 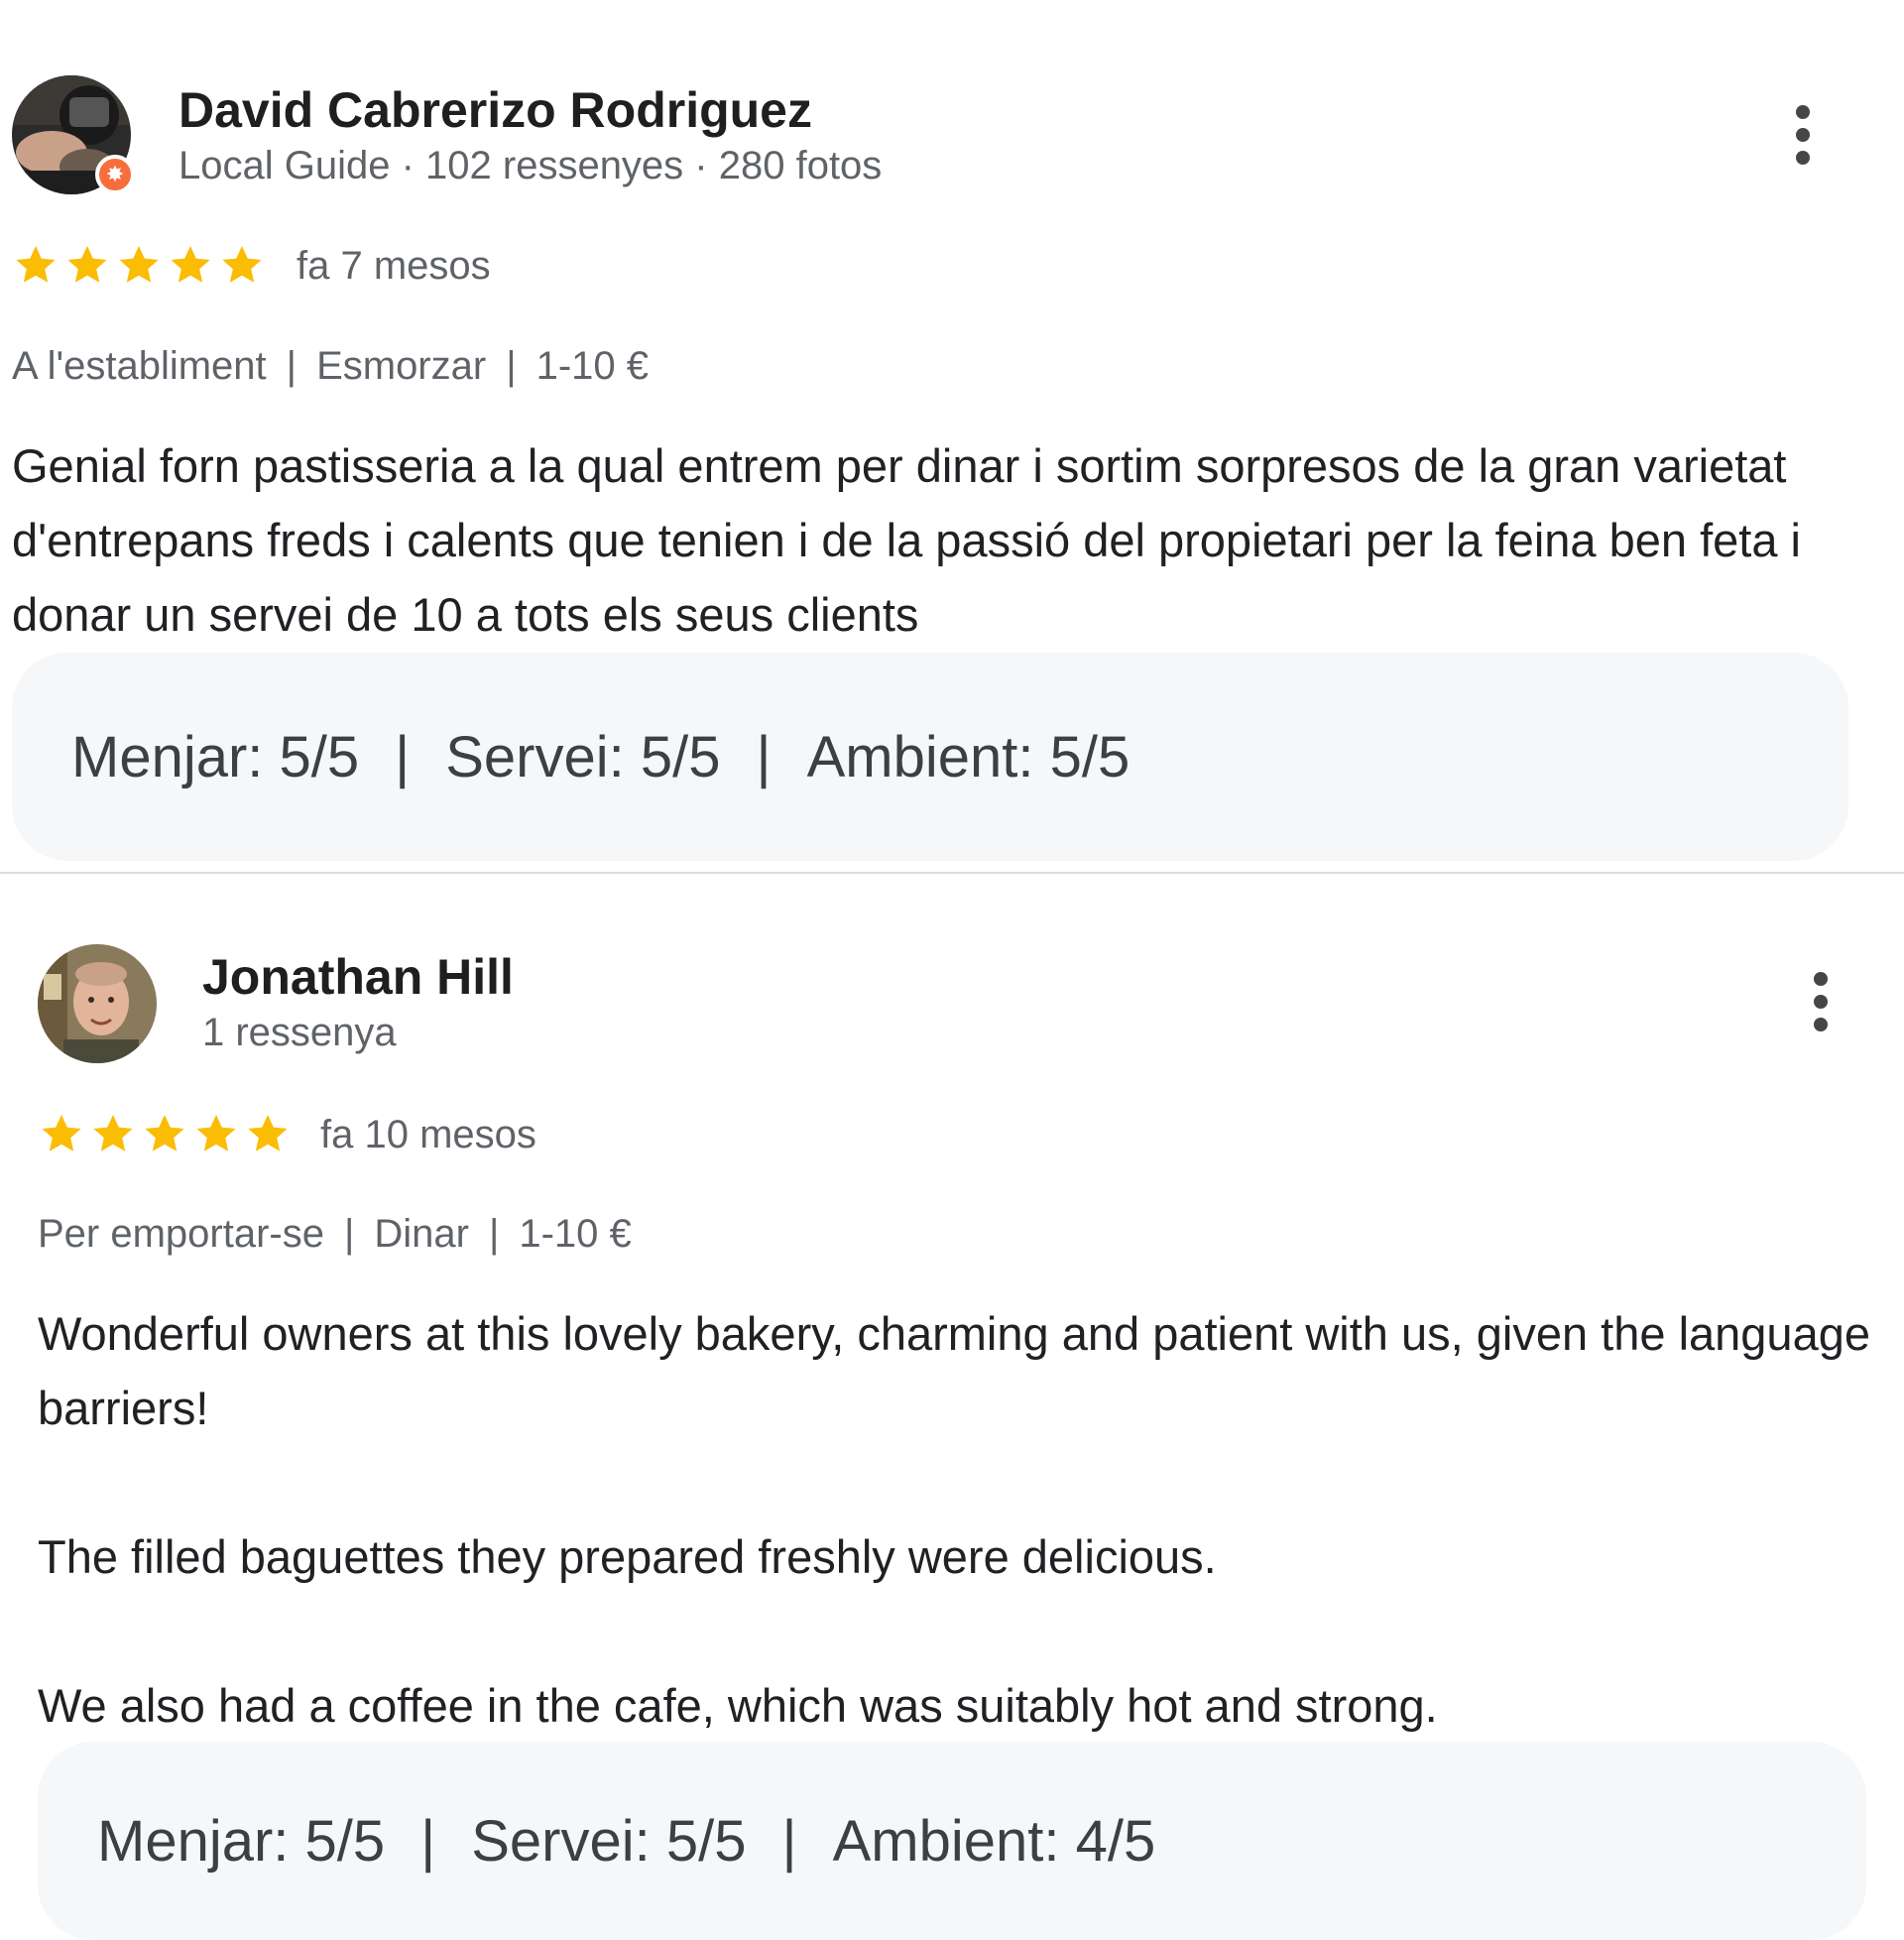 I want to click on review-tag: Per emportar-se, so click(x=181, y=1234).